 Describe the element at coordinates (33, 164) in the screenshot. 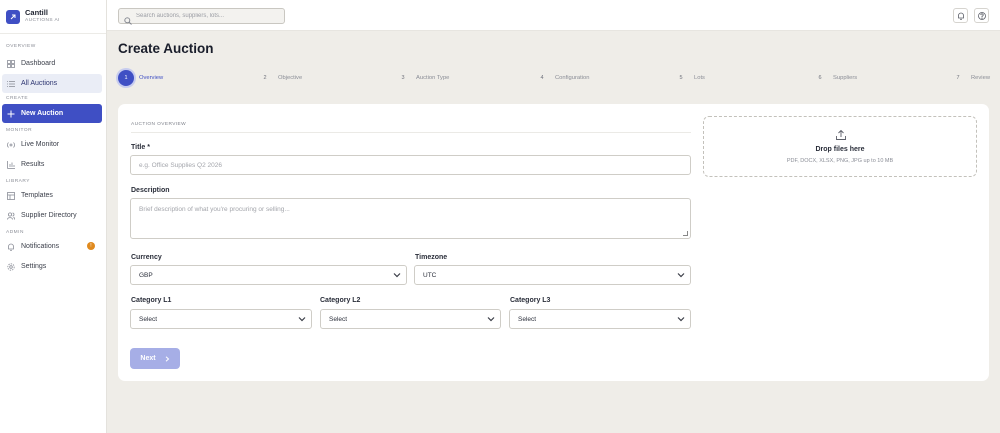

I see `sidebar-item-label: Results` at that location.